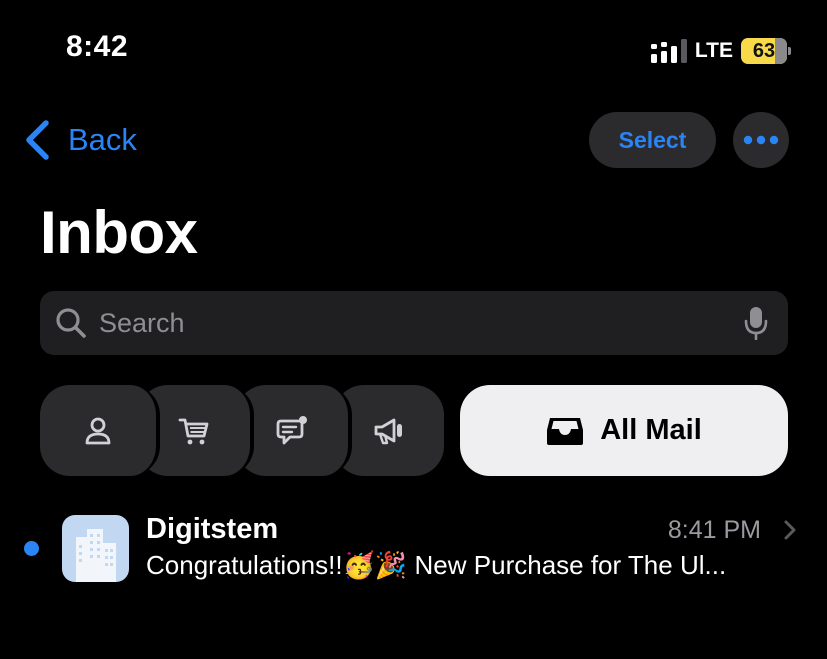  I want to click on category-primary-chip, so click(100, 430).